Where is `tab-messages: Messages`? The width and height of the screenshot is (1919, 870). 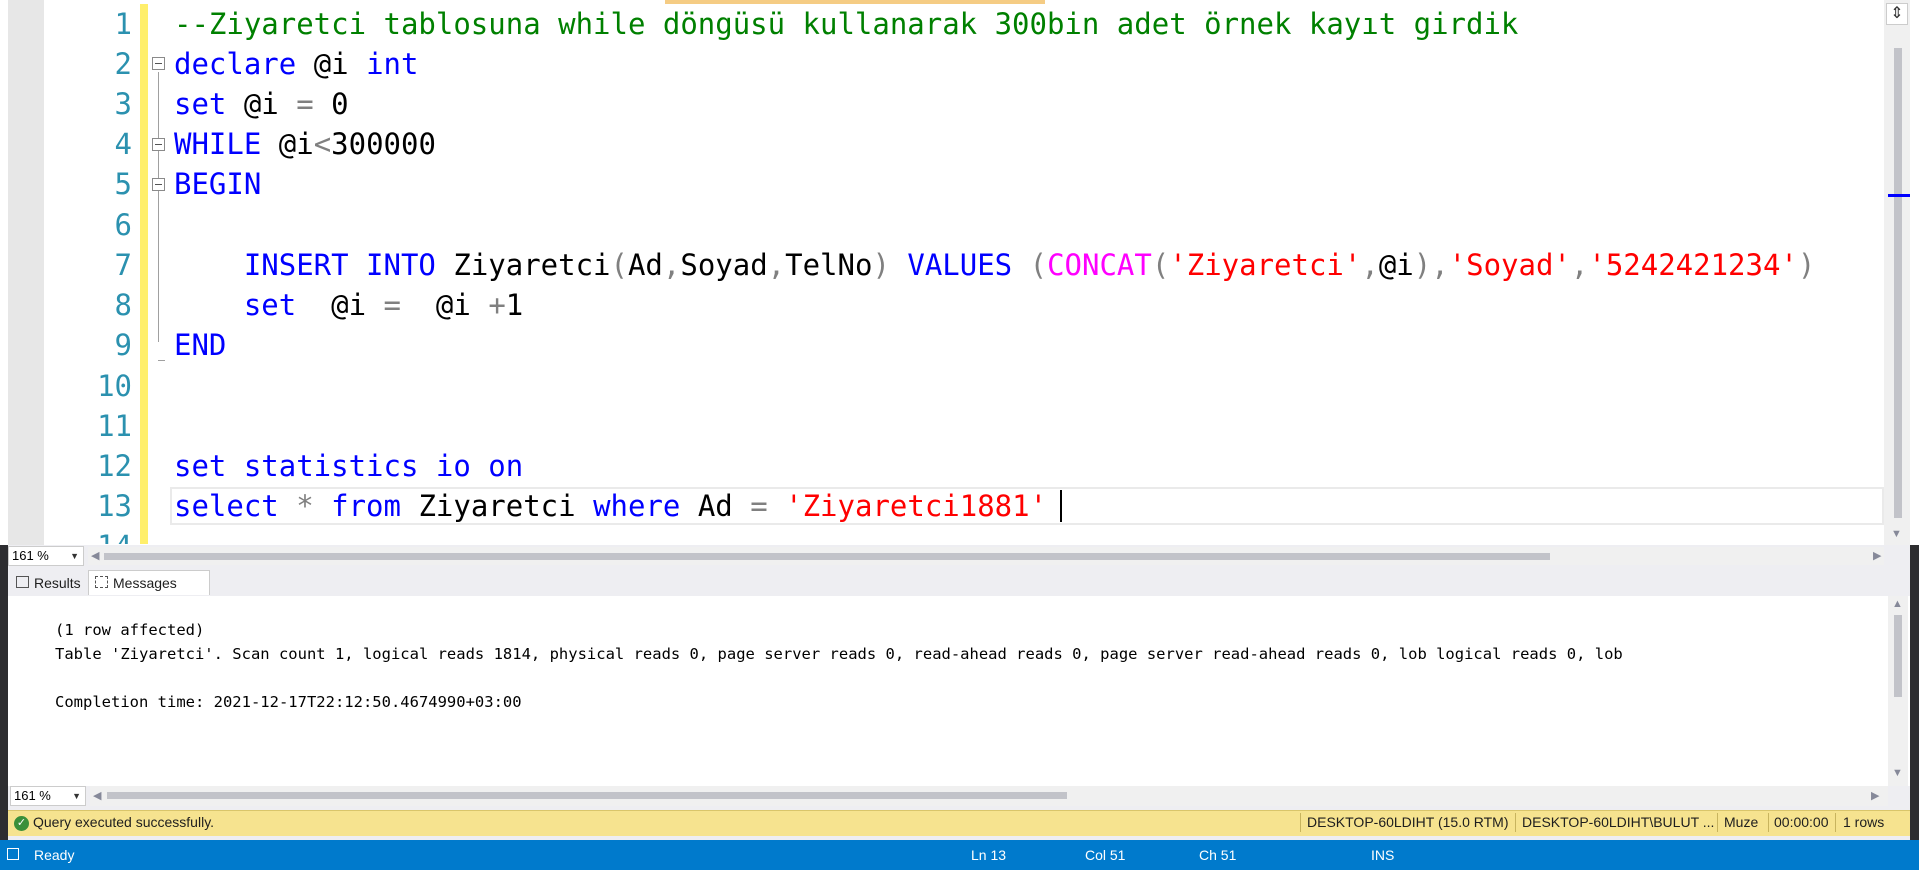
tab-messages: Messages is located at coordinates (149, 582).